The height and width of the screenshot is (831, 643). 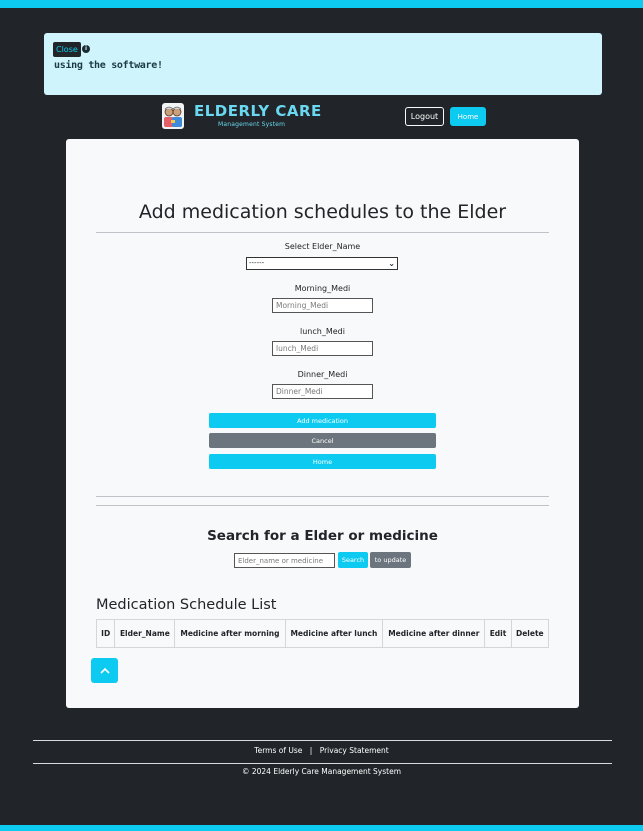 I want to click on footer-links: Terms of Use | Privacy Statement, so click(x=321, y=750).